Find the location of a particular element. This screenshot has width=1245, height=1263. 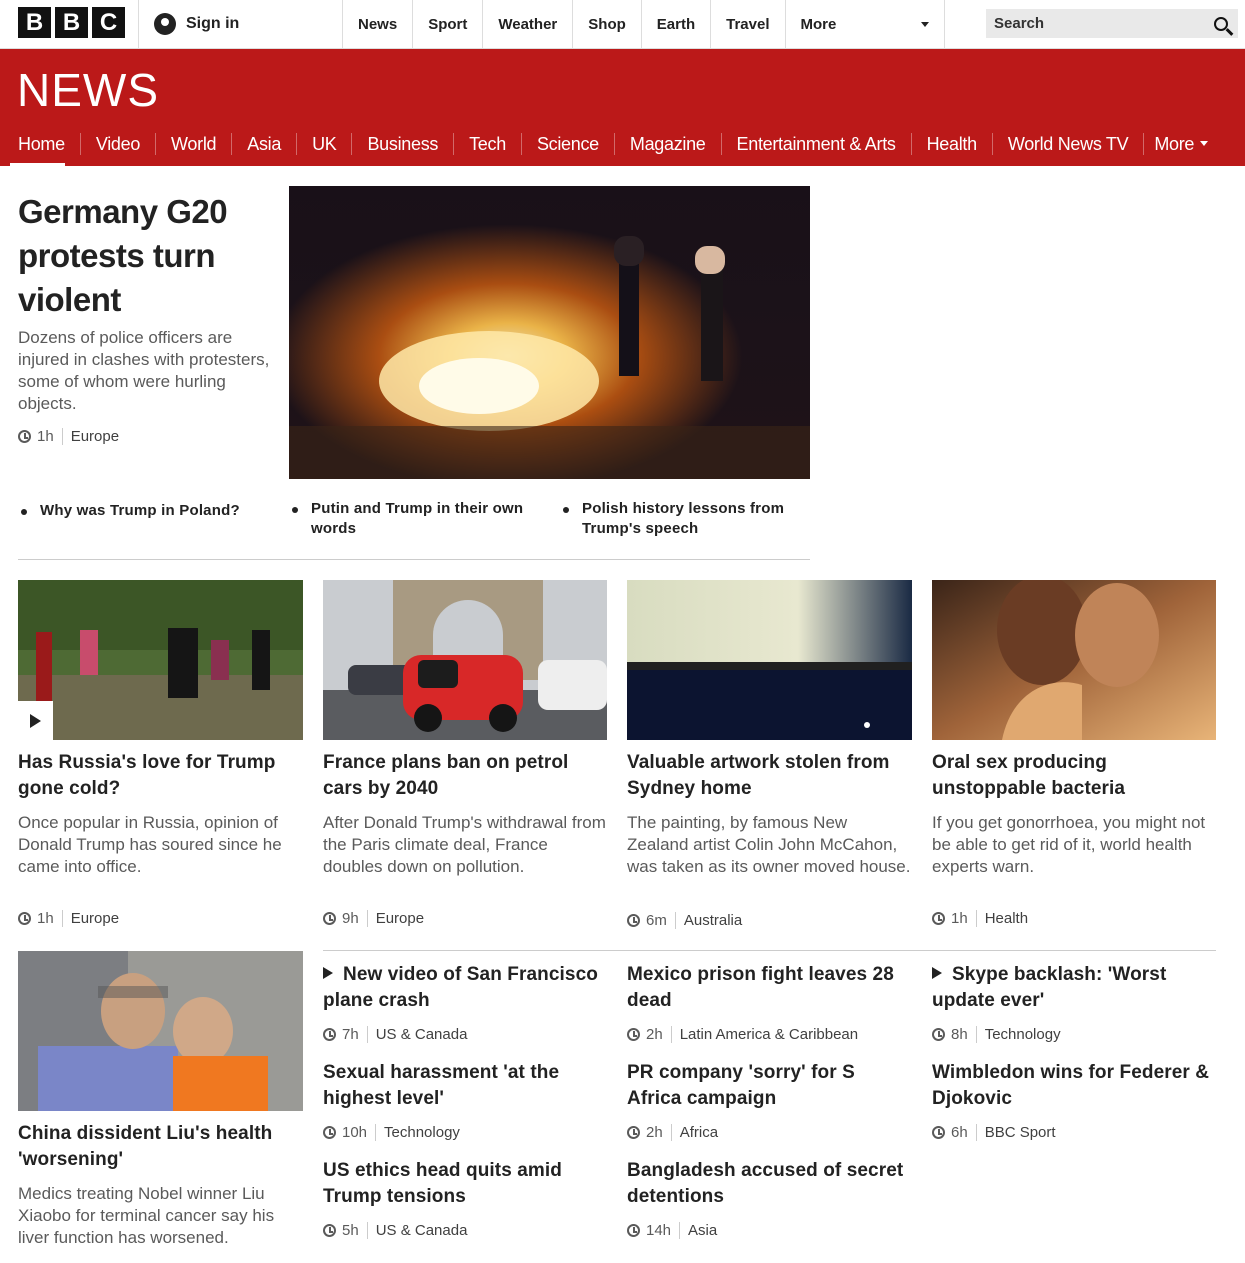

timestamp: 5h is located at coordinates (350, 1230).